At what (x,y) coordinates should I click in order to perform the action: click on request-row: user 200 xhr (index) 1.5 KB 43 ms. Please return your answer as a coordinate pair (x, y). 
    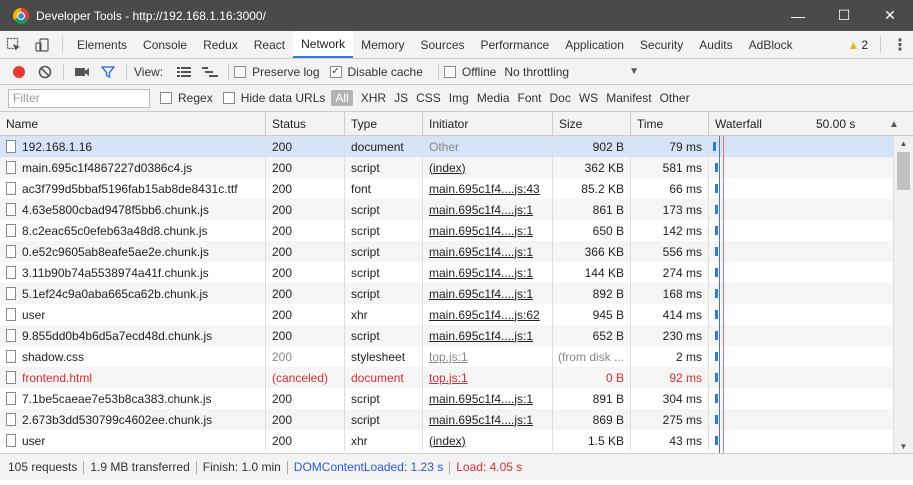
    Looking at the image, I should click on (446, 440).